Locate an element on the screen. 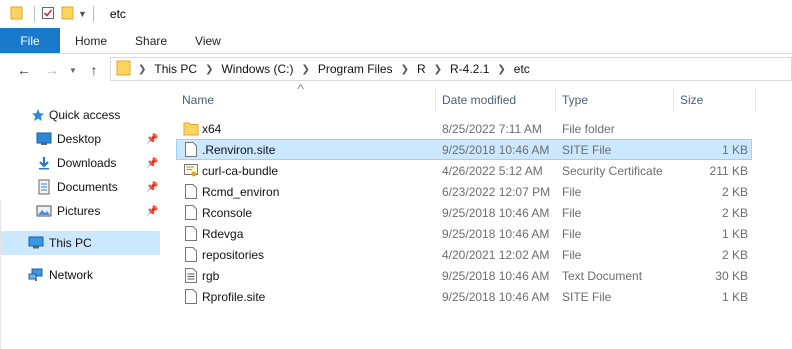  file-size: 30 KB is located at coordinates (731, 275).